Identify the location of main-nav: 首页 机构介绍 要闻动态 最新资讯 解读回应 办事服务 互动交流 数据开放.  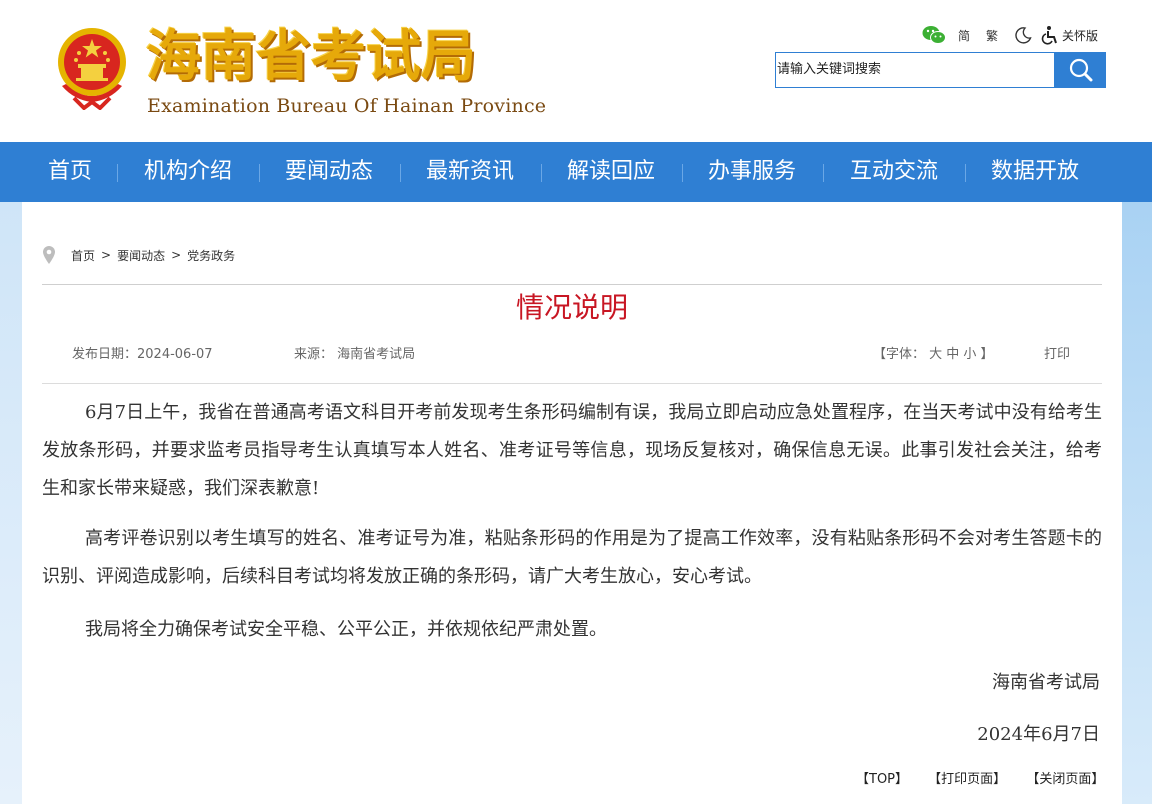
(576, 172).